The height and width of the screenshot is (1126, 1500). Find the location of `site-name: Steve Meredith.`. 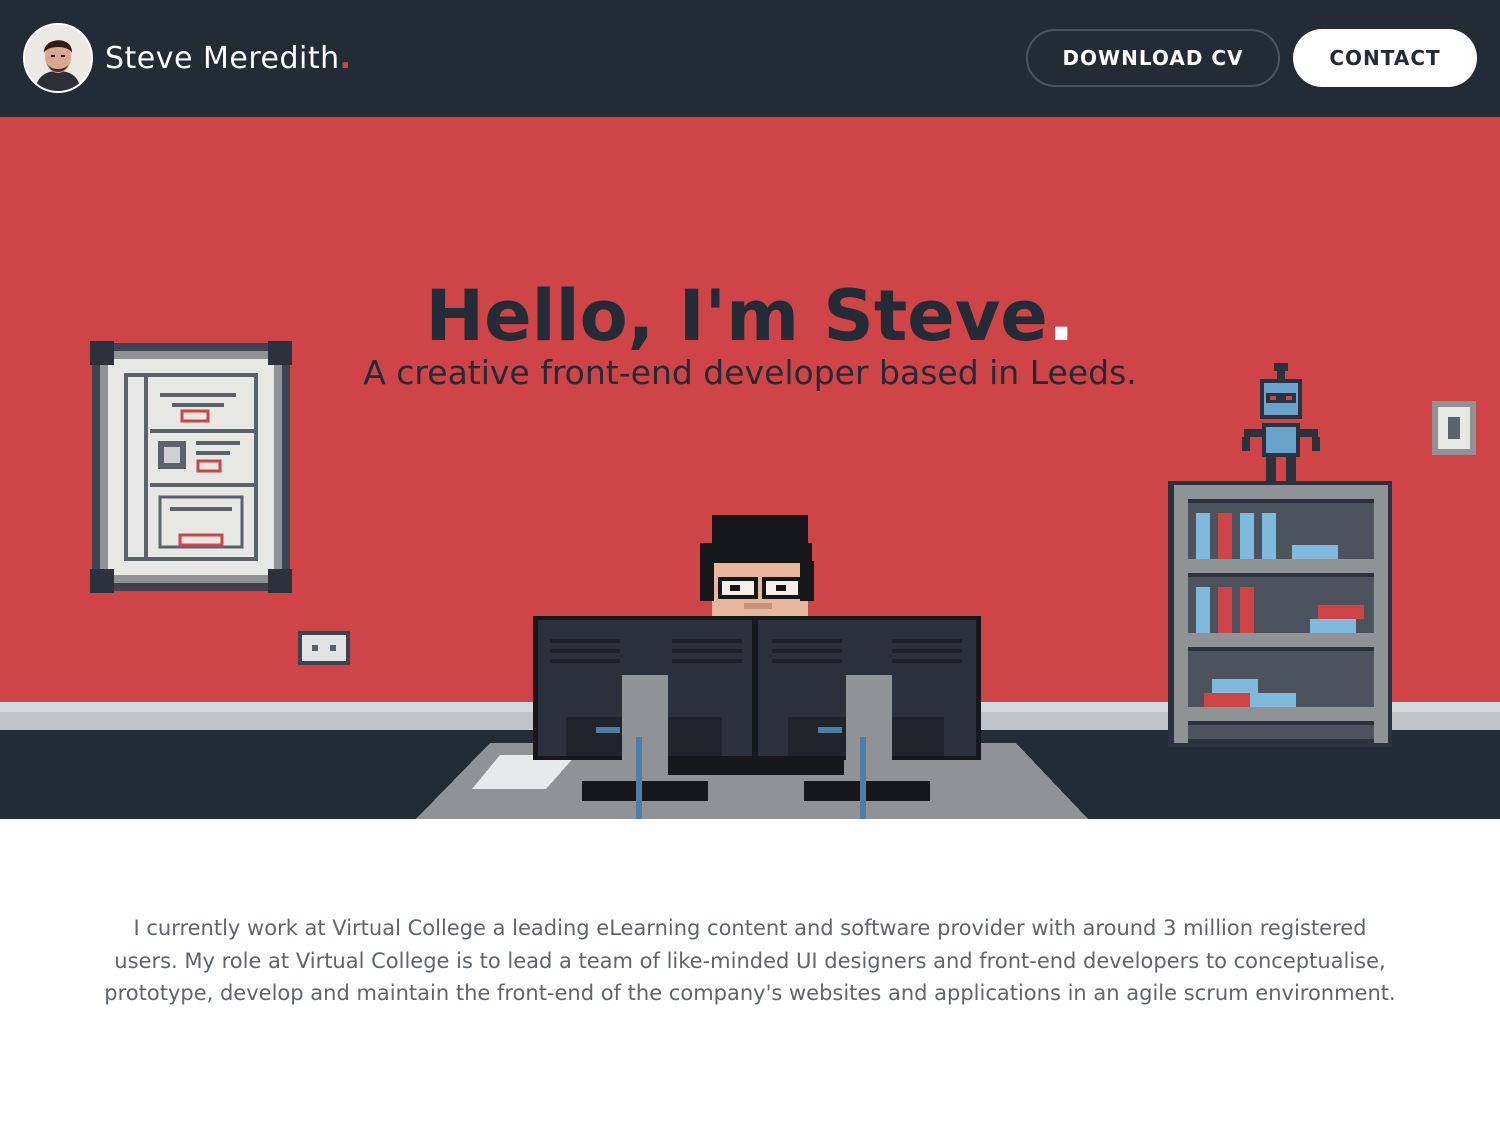

site-name: Steve Meredith. is located at coordinates (228, 58).